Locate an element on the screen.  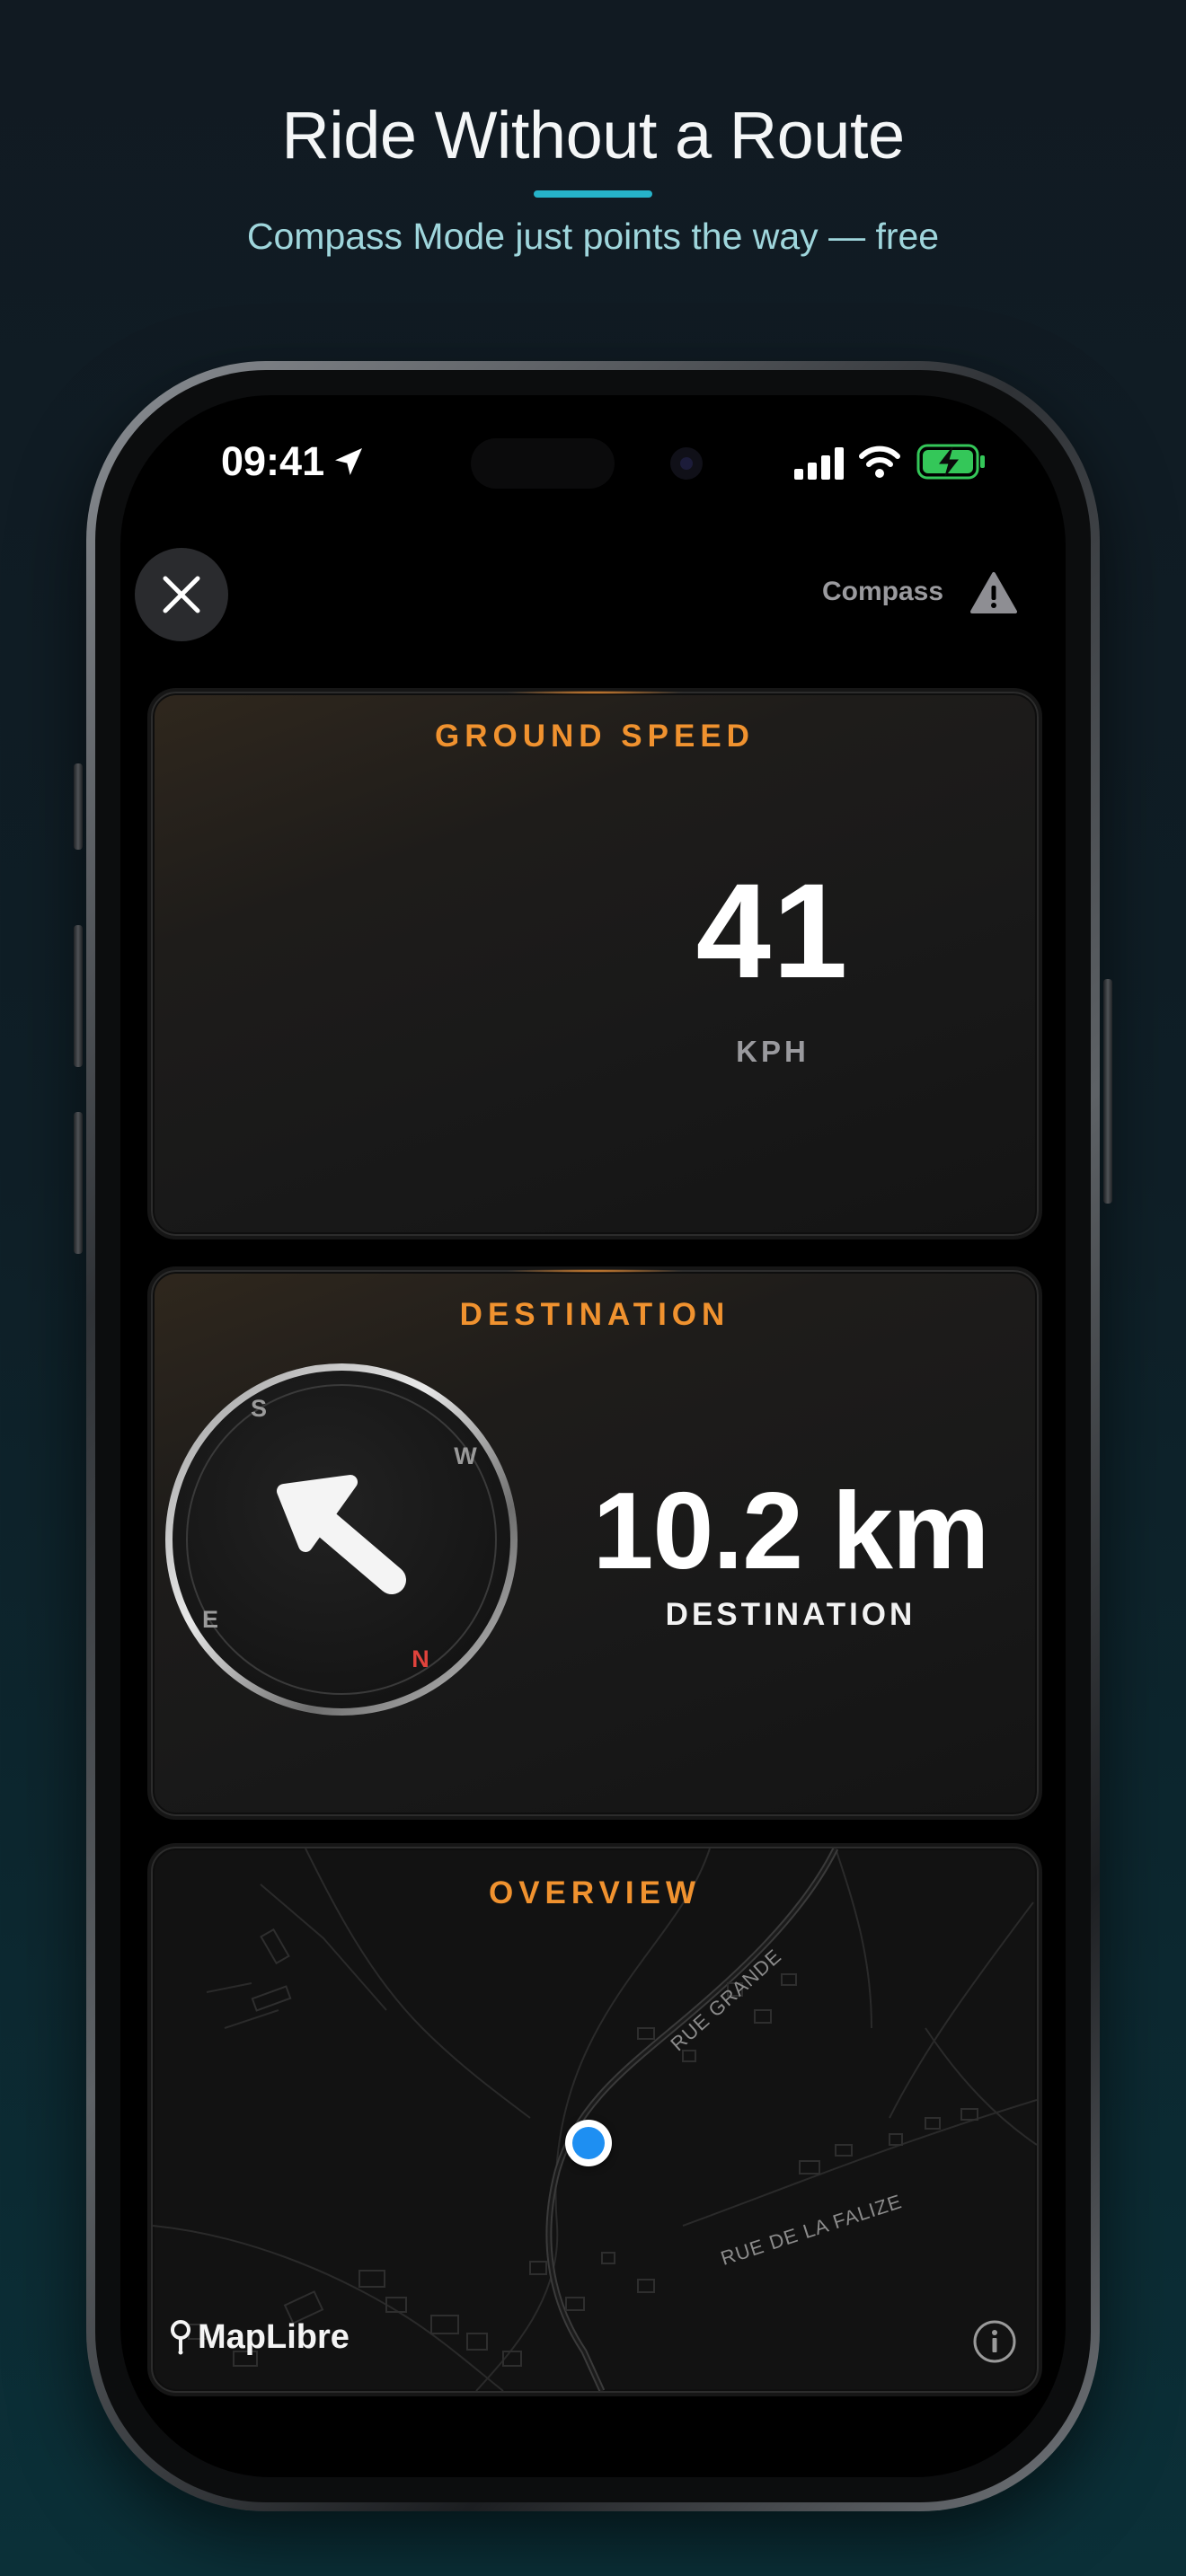
maplibre-label: MapLibre is located at coordinates (274, 2336).